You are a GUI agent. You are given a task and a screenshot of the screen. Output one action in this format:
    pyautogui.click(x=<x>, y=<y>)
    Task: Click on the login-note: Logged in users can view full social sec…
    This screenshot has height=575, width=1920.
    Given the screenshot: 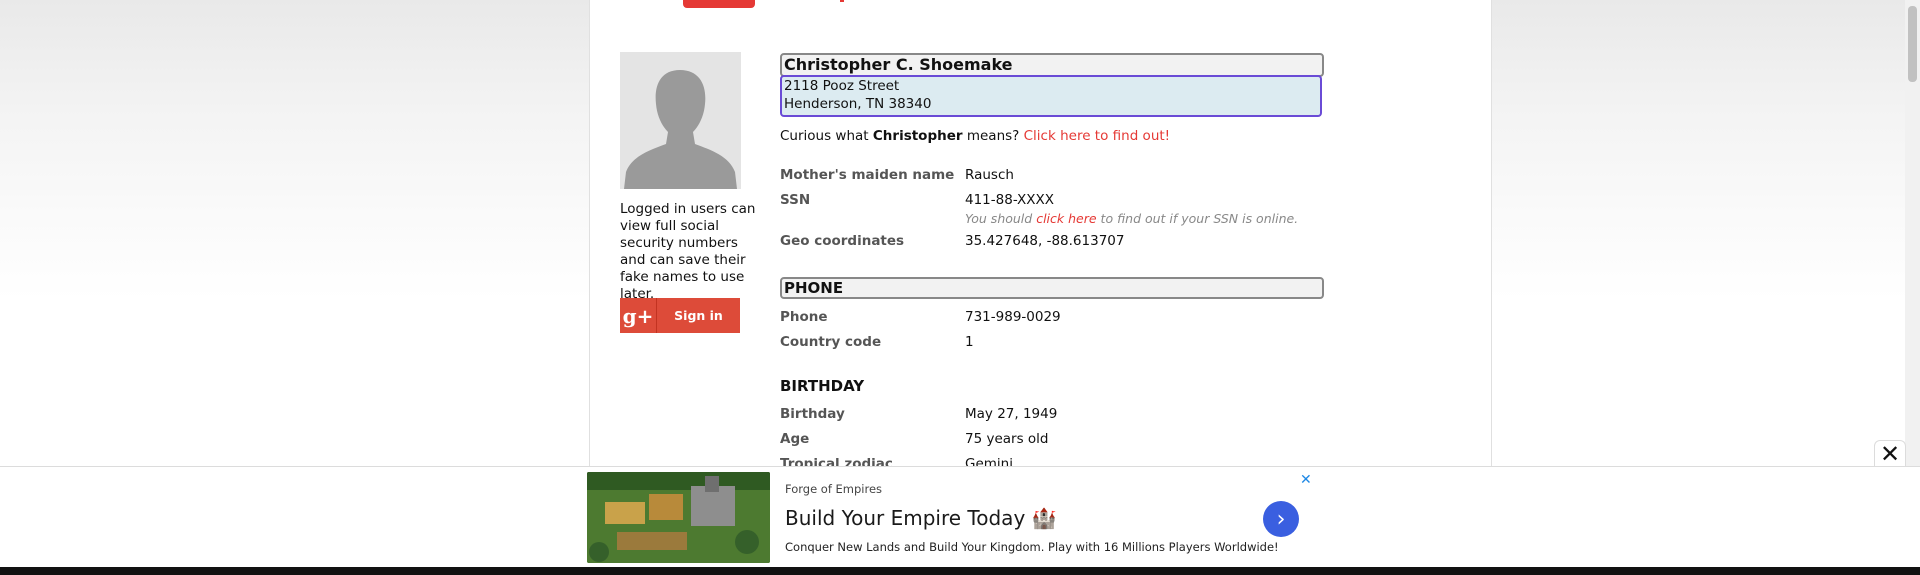 What is the action you would take?
    pyautogui.click(x=688, y=251)
    